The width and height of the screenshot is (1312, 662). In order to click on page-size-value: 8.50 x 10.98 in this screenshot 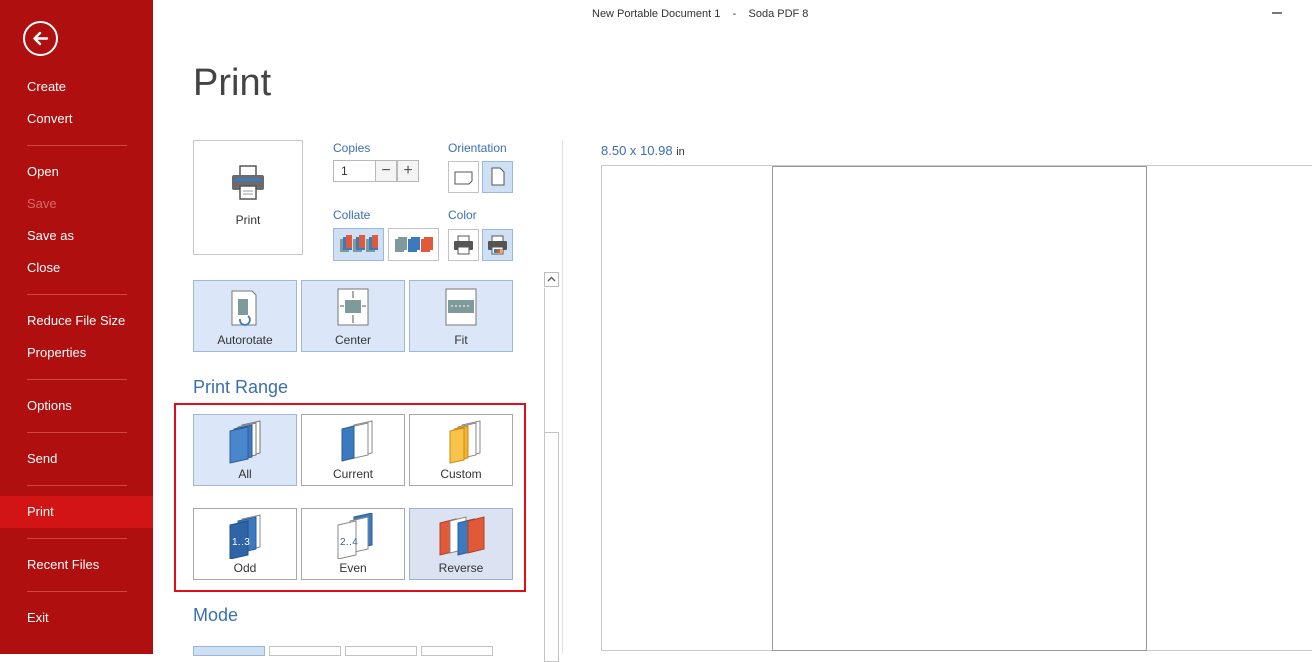, I will do `click(637, 150)`.